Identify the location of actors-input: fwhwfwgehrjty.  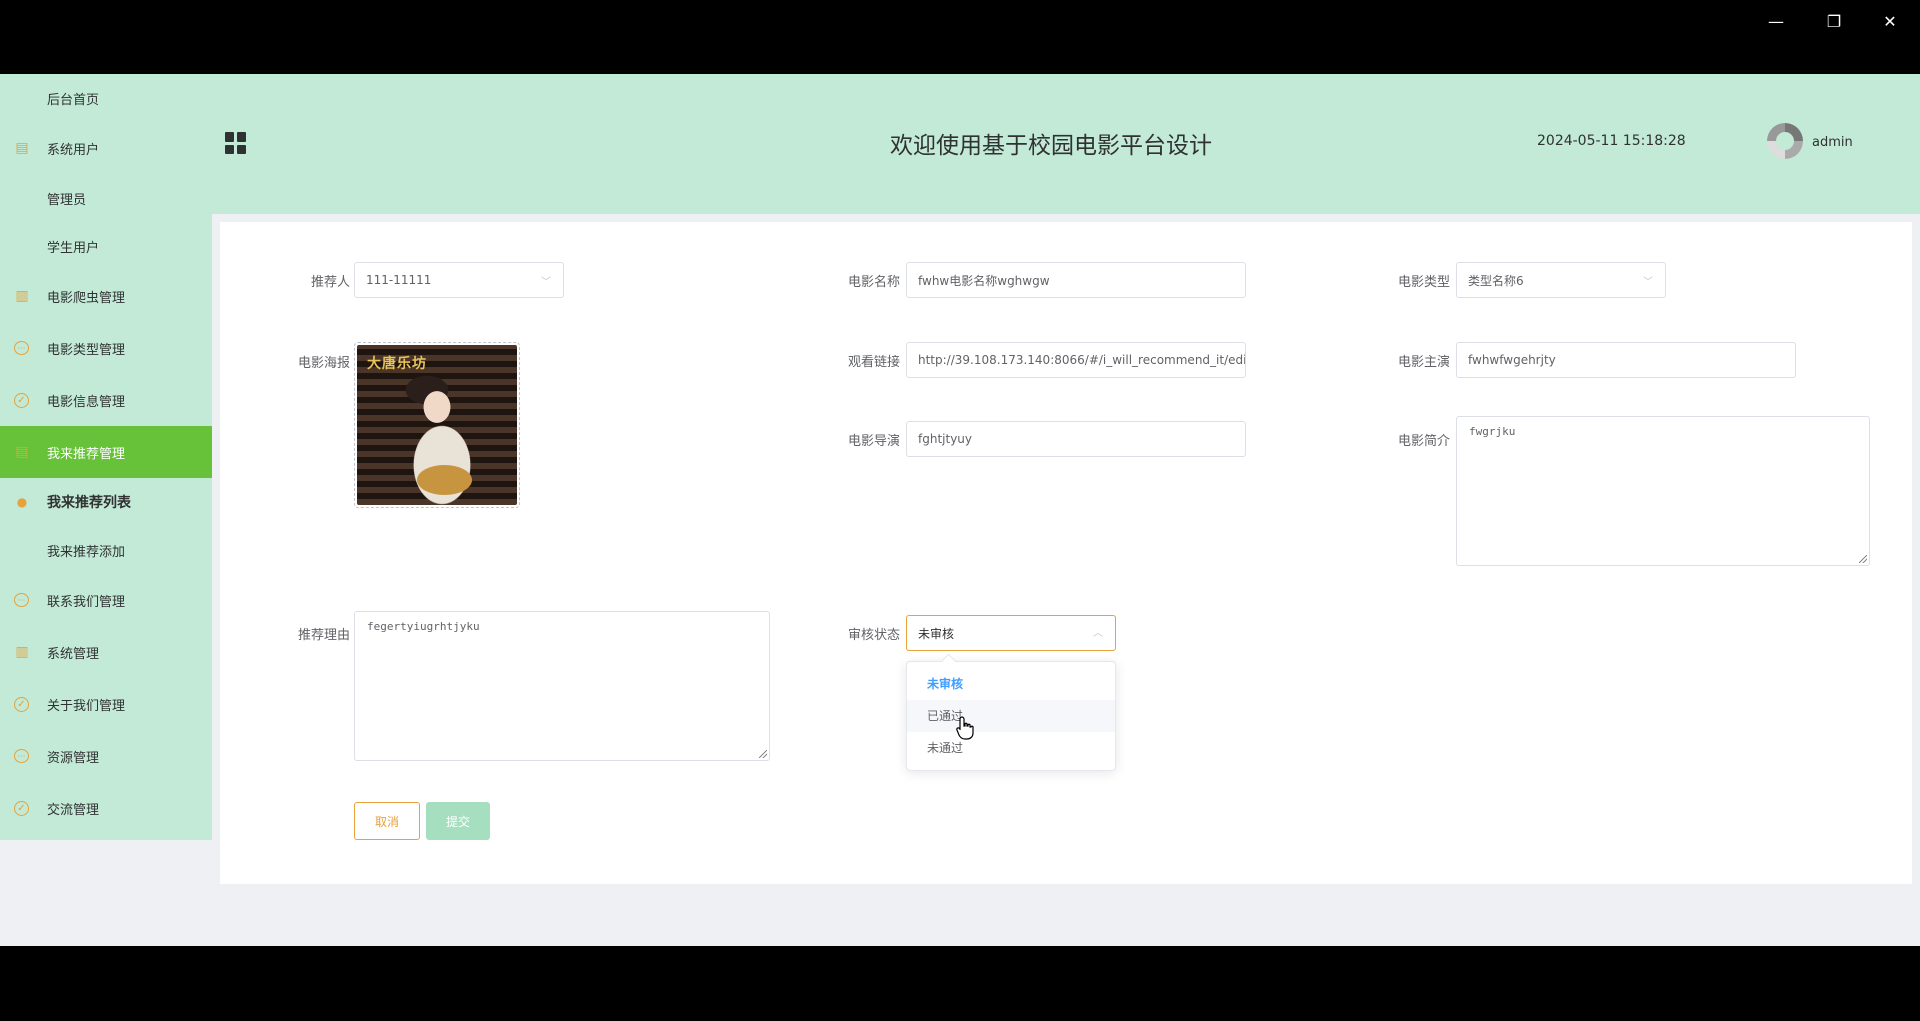
(1626, 360).